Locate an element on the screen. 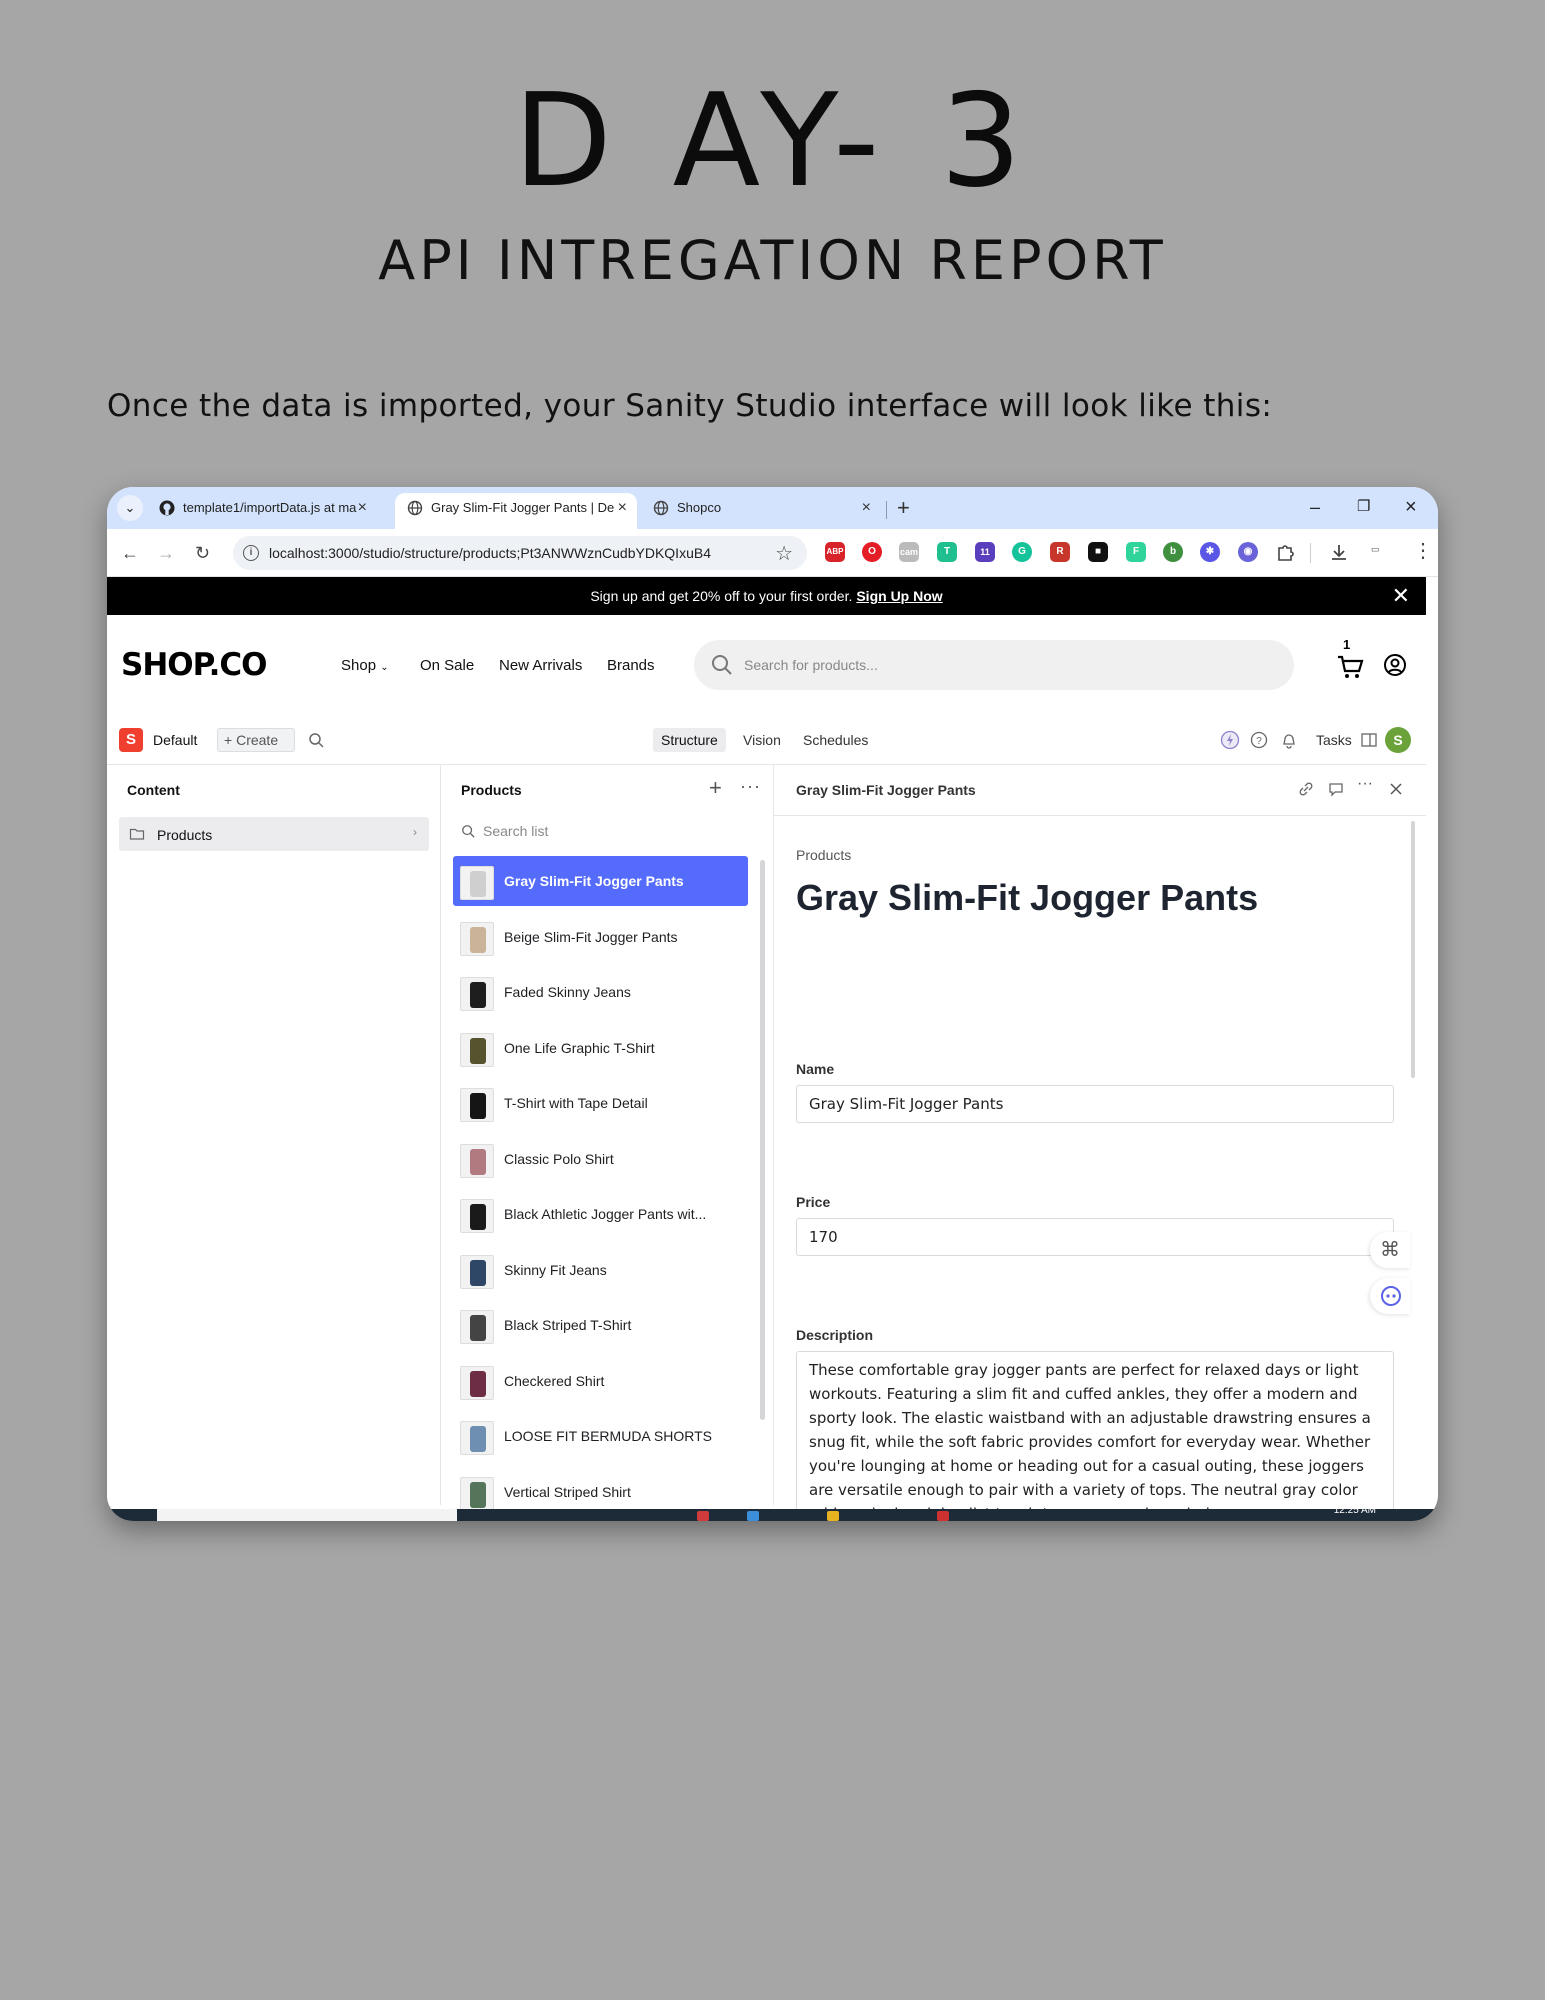 This screenshot has height=2000, width=1545. list-item: Skinny Fit Jeans is located at coordinates (600, 1270).